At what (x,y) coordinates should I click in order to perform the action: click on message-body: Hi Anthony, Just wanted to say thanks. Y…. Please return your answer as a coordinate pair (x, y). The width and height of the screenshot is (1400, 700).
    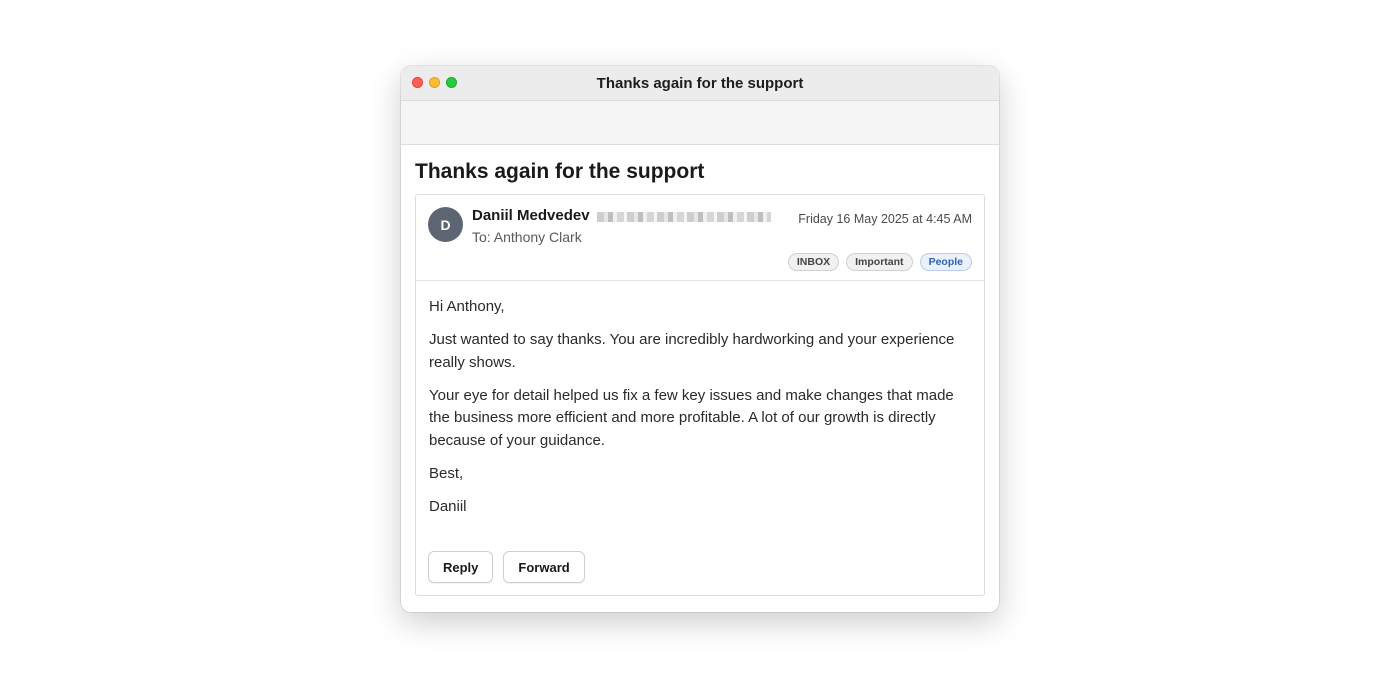
    Looking at the image, I should click on (700, 399).